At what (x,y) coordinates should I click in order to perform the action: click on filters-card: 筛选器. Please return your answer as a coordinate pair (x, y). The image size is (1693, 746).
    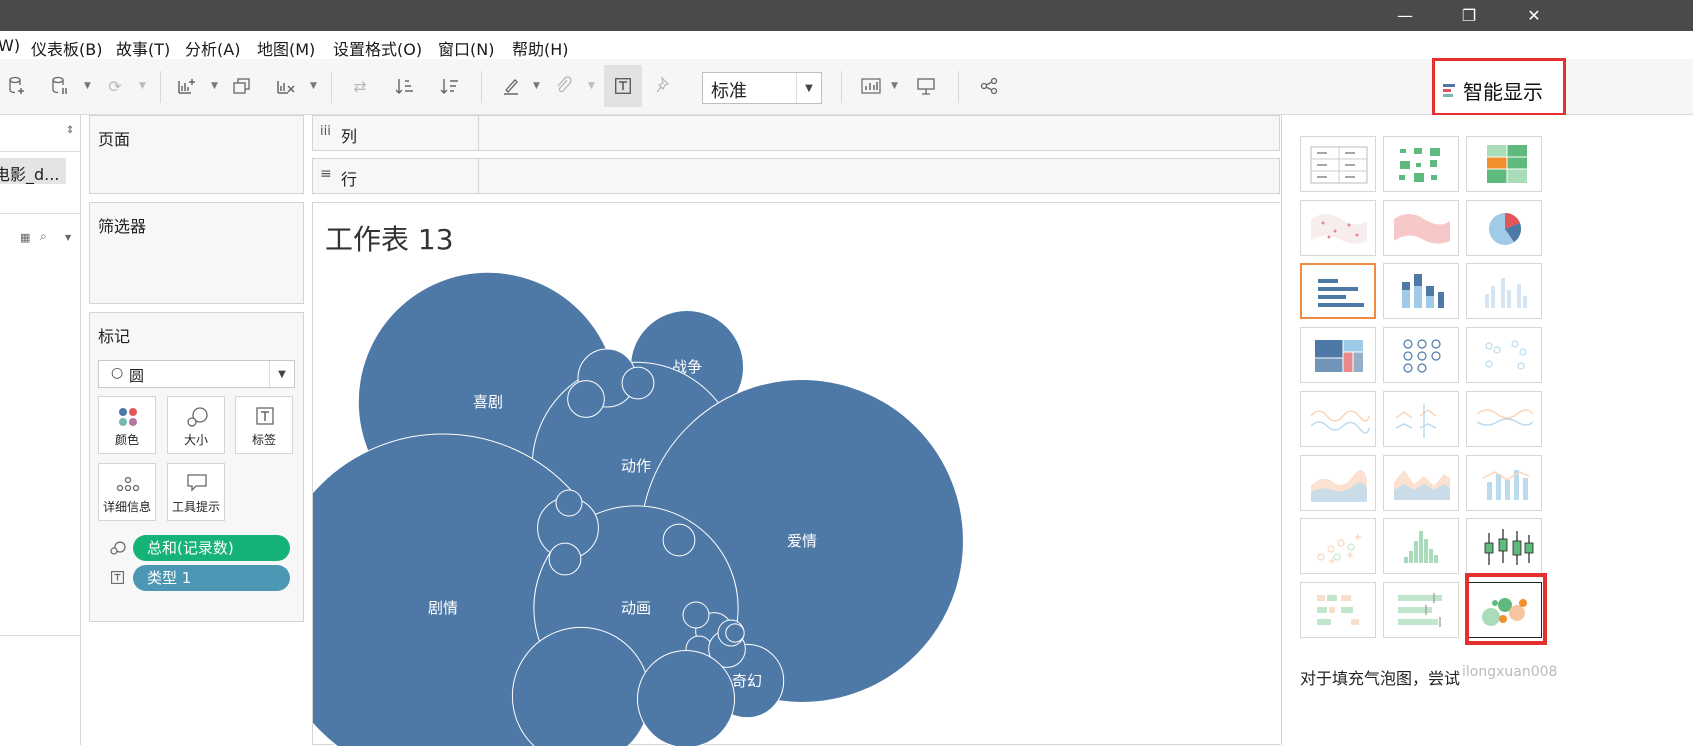
    Looking at the image, I should click on (196, 253).